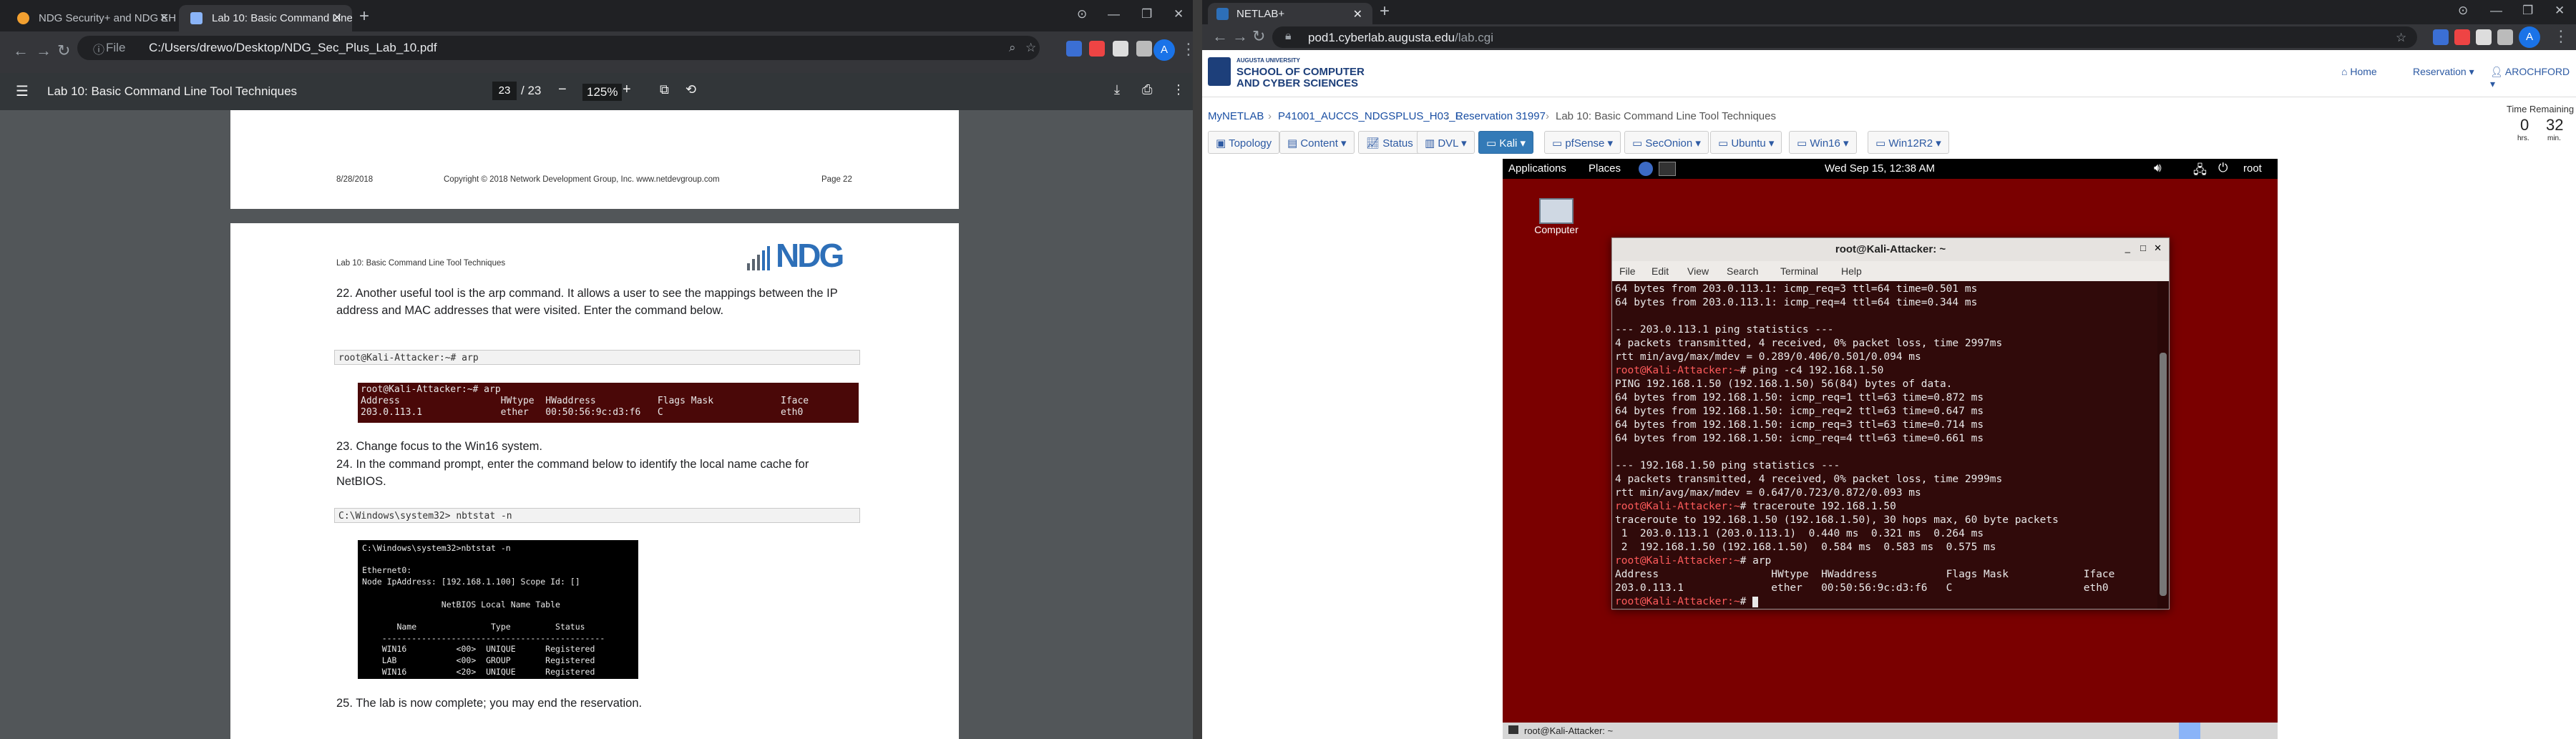  Describe the element at coordinates (602, 93) in the screenshot. I see `zoom-level: 125%` at that location.